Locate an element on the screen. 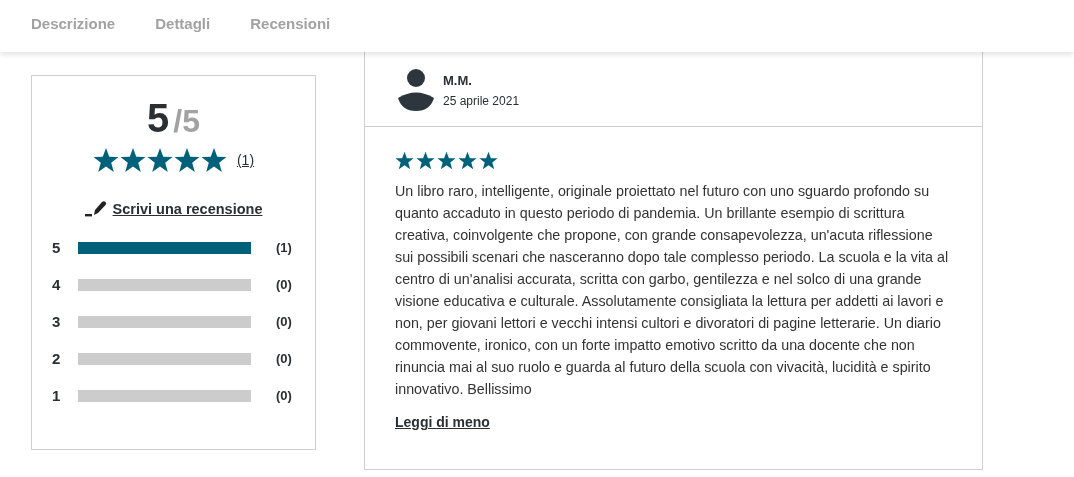 The height and width of the screenshot is (477, 1074). read-less-link: Leggi di meno is located at coordinates (442, 422).